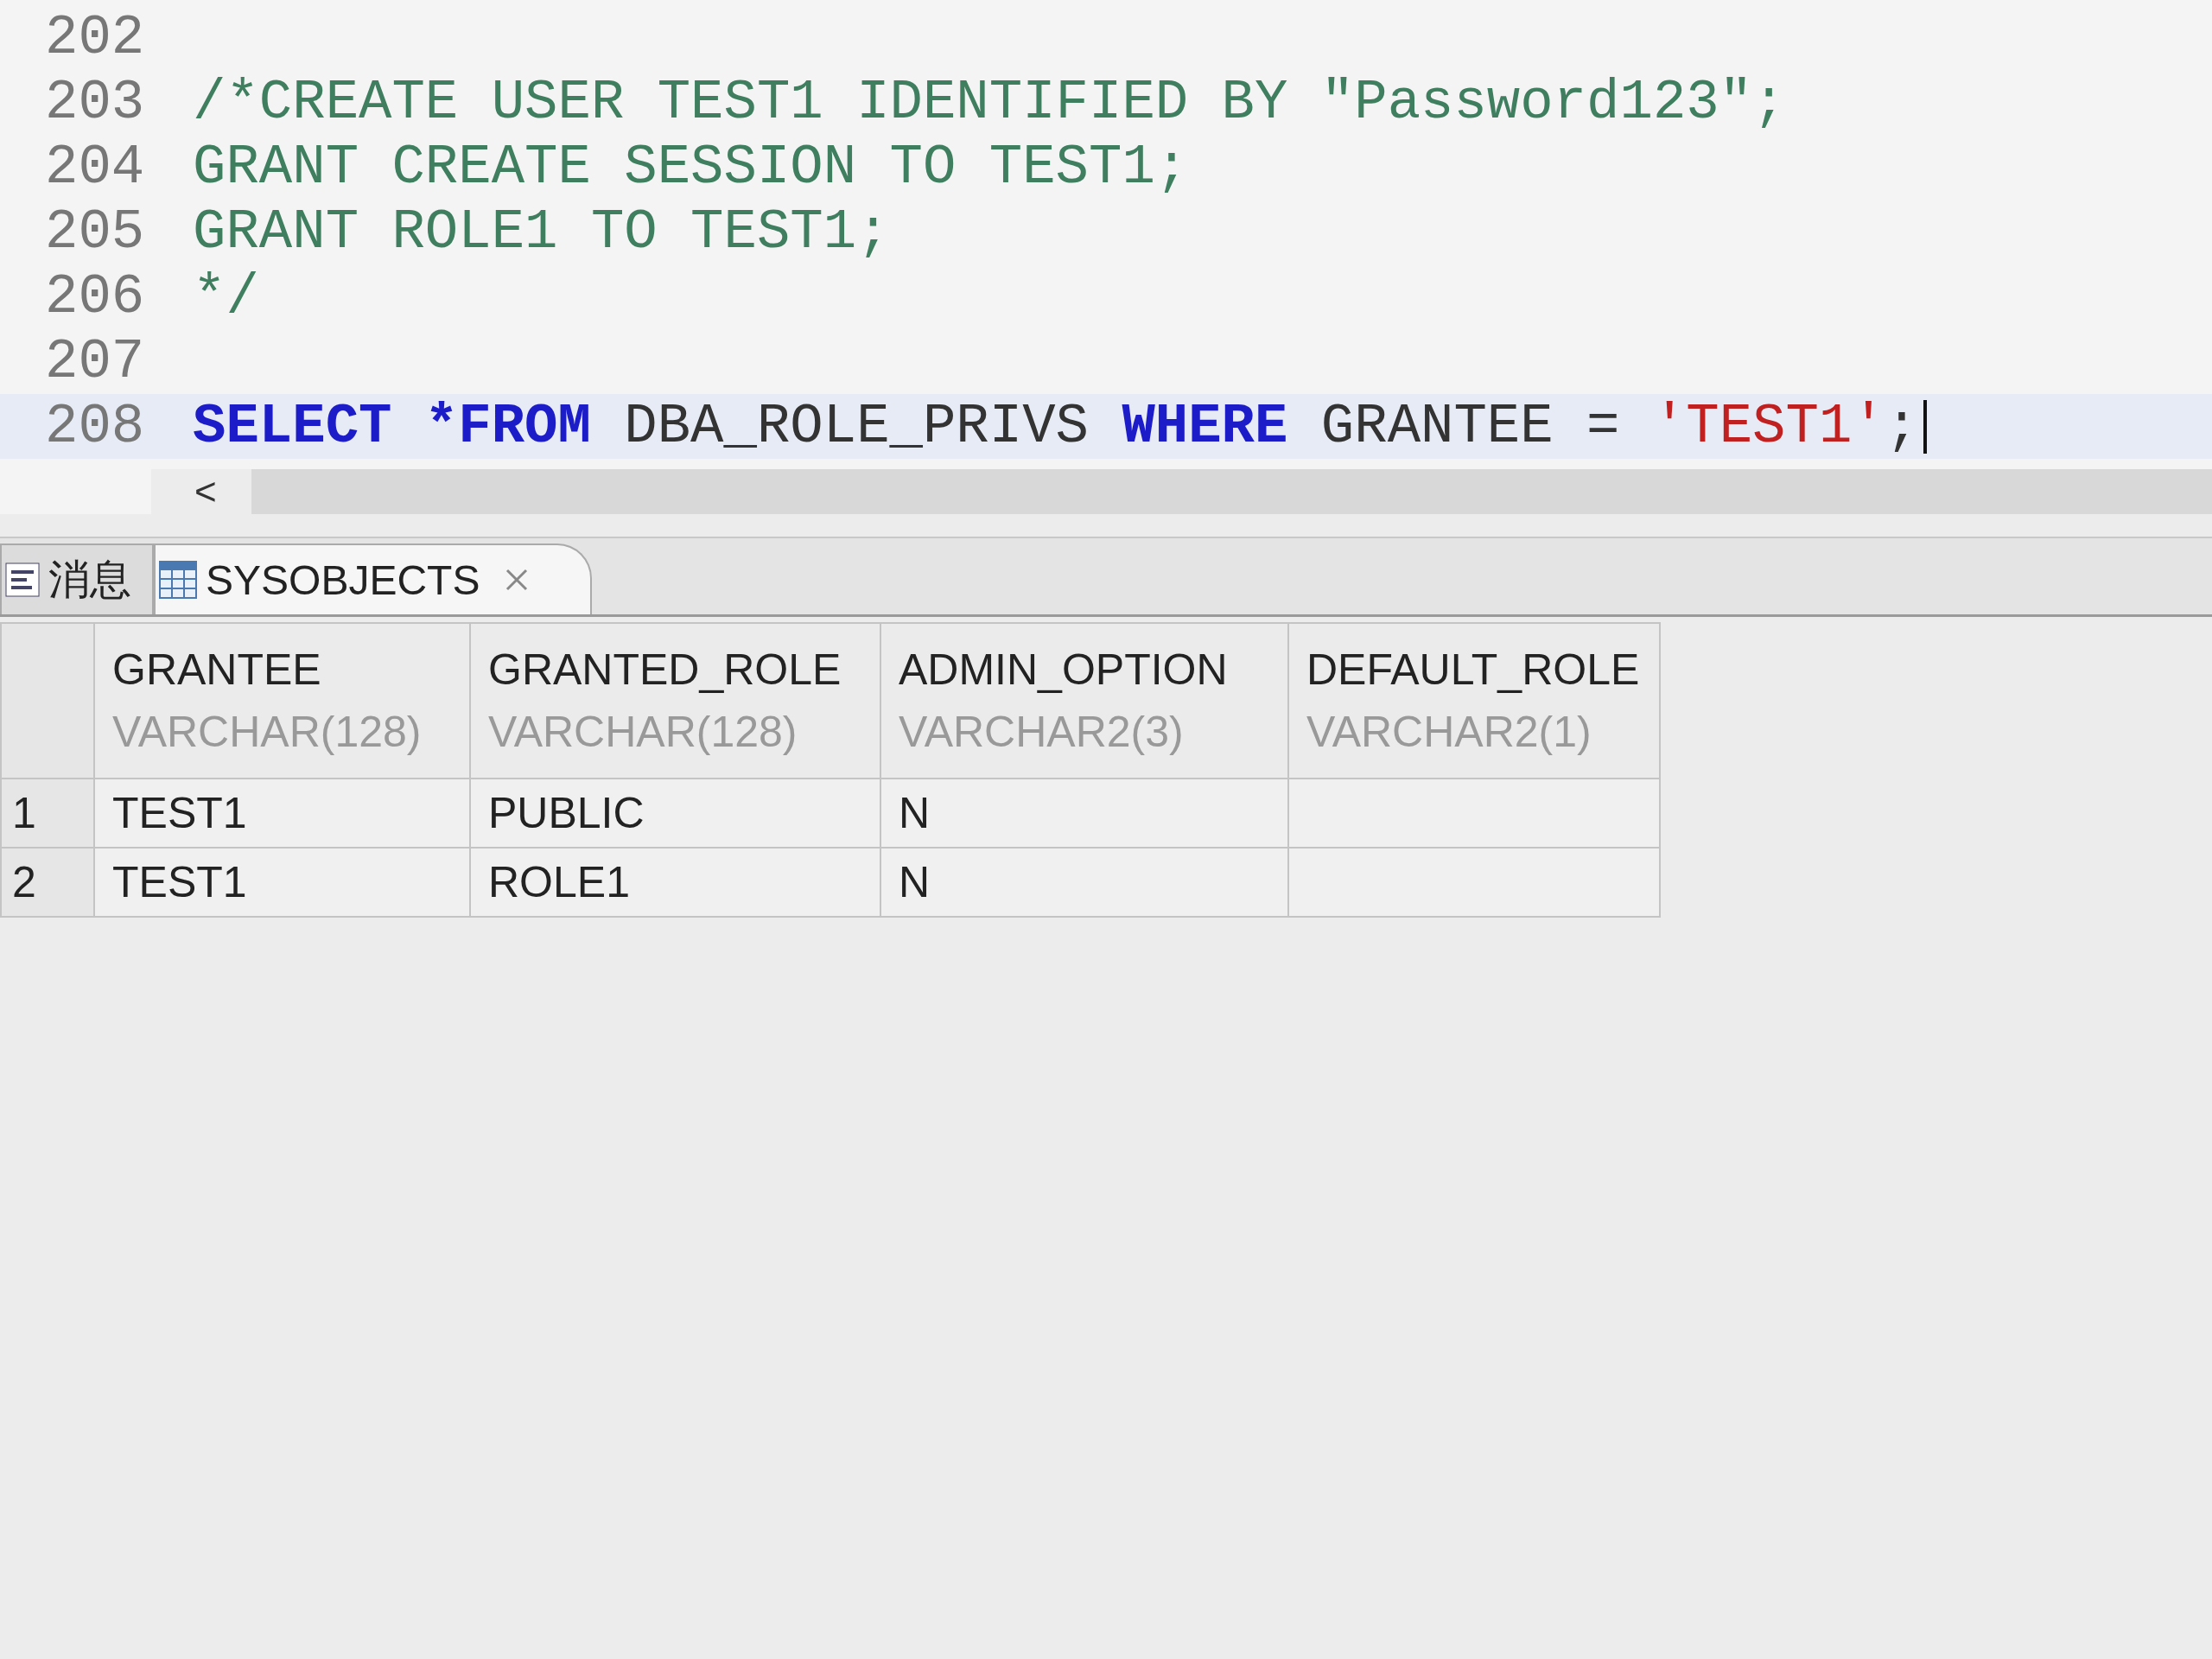  Describe the element at coordinates (217, 670) in the screenshot. I see `column-name: GRANTEE` at that location.